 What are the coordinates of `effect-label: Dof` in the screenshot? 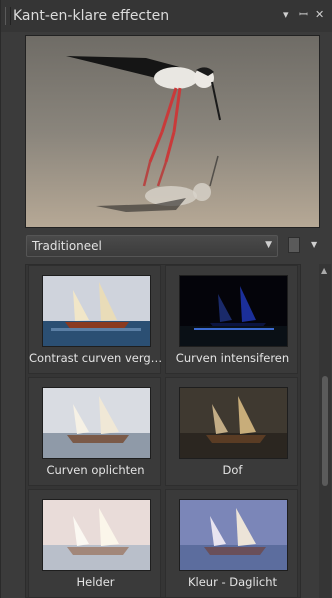 It's located at (232, 470).